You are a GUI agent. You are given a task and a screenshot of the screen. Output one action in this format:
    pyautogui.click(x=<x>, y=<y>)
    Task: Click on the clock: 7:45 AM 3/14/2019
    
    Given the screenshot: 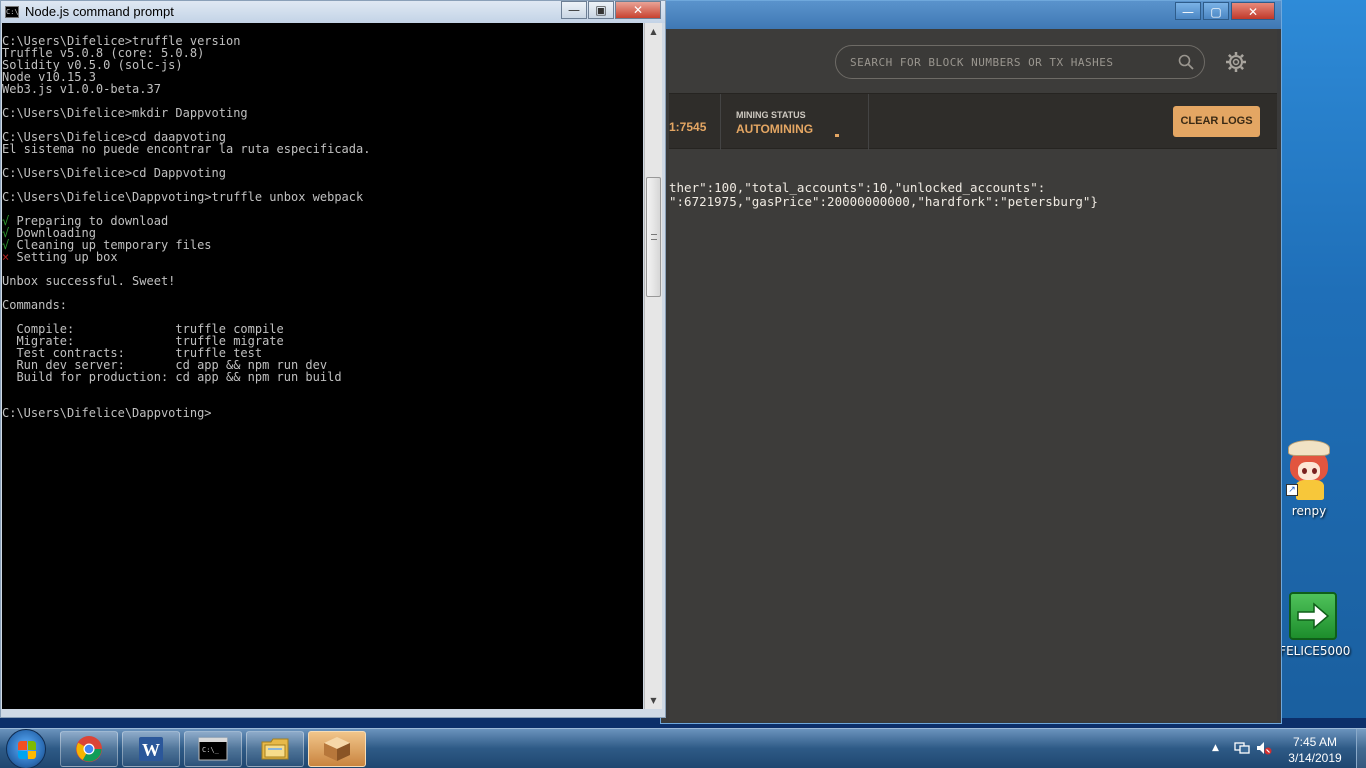 What is the action you would take?
    pyautogui.click(x=1315, y=750)
    